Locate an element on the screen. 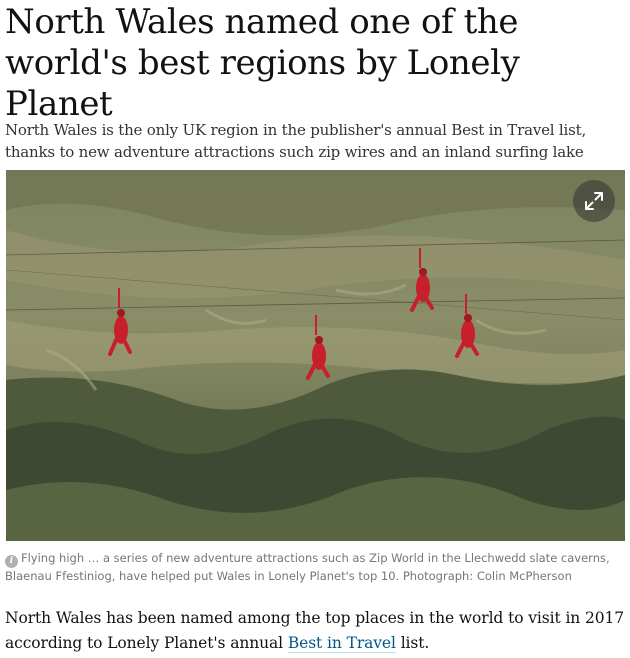 The image size is (630, 658). expand-arrows-icon is located at coordinates (594, 201).